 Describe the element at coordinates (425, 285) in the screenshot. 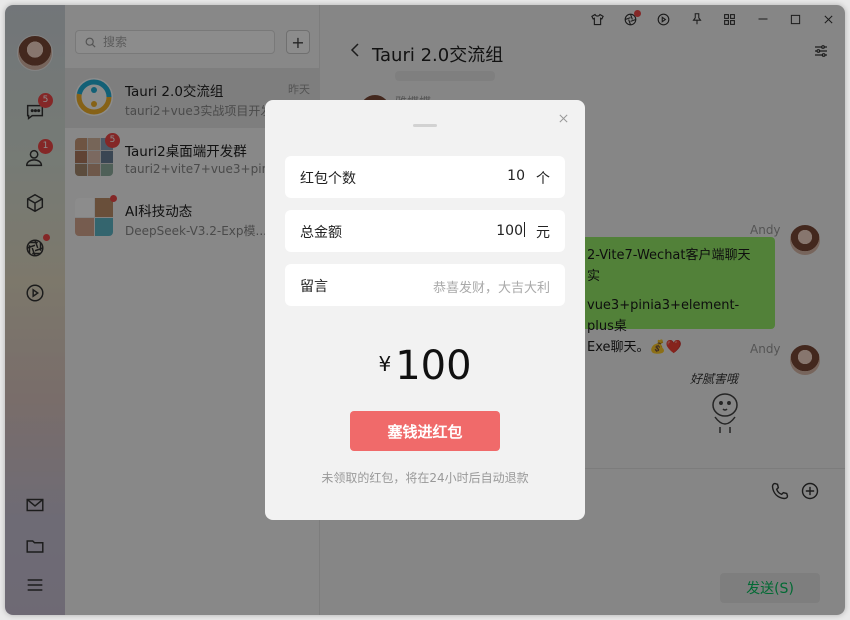

I see `message-field: 留言 恭喜发财，大吉大利` at that location.